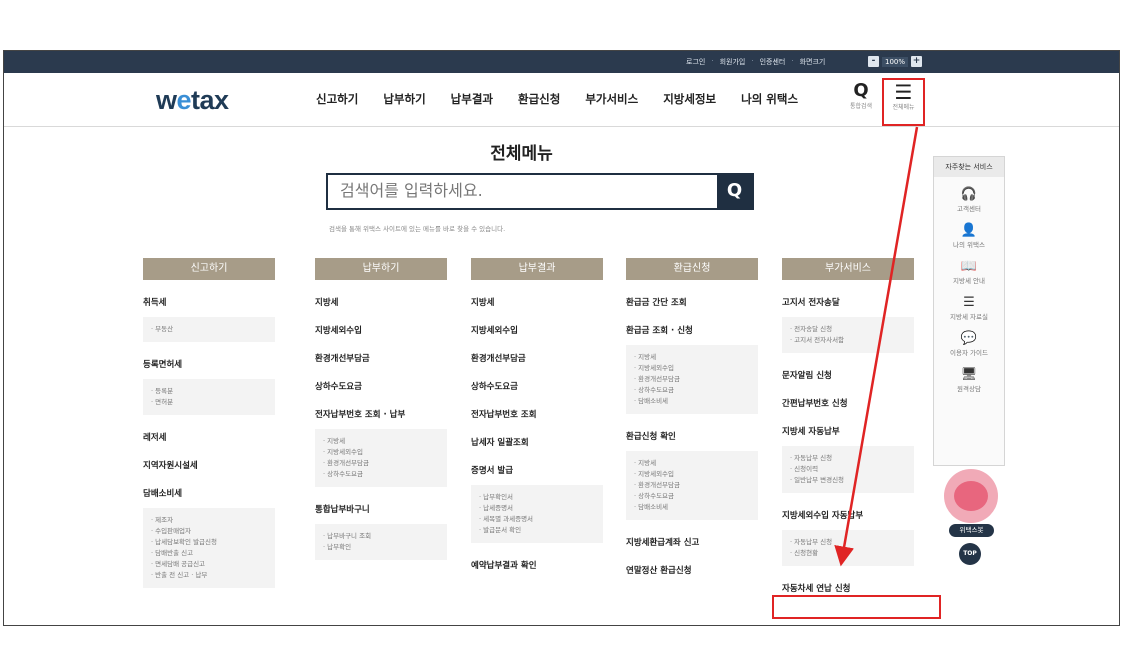  Describe the element at coordinates (773, 62) in the screenshot. I see `cert-center-link: 인증센터` at that location.